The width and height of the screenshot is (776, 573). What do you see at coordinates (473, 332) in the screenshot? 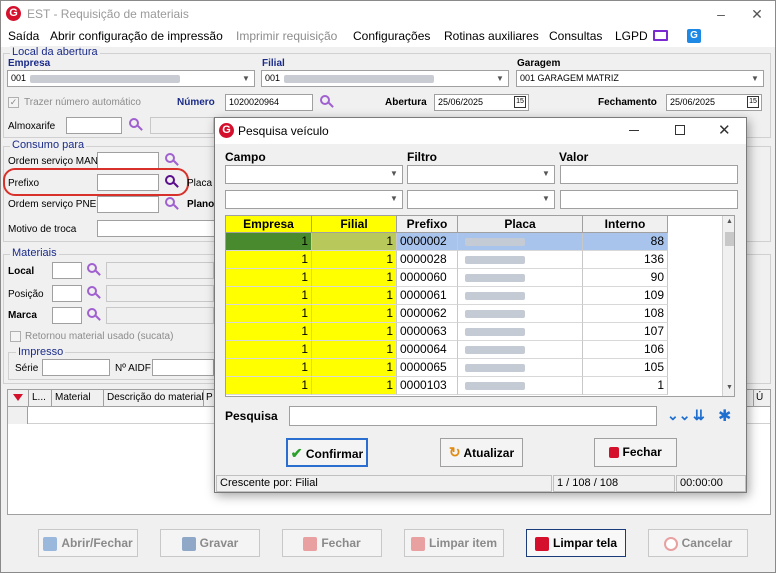
I see `table-row: 1 1 0000063 107` at bounding box center [473, 332].